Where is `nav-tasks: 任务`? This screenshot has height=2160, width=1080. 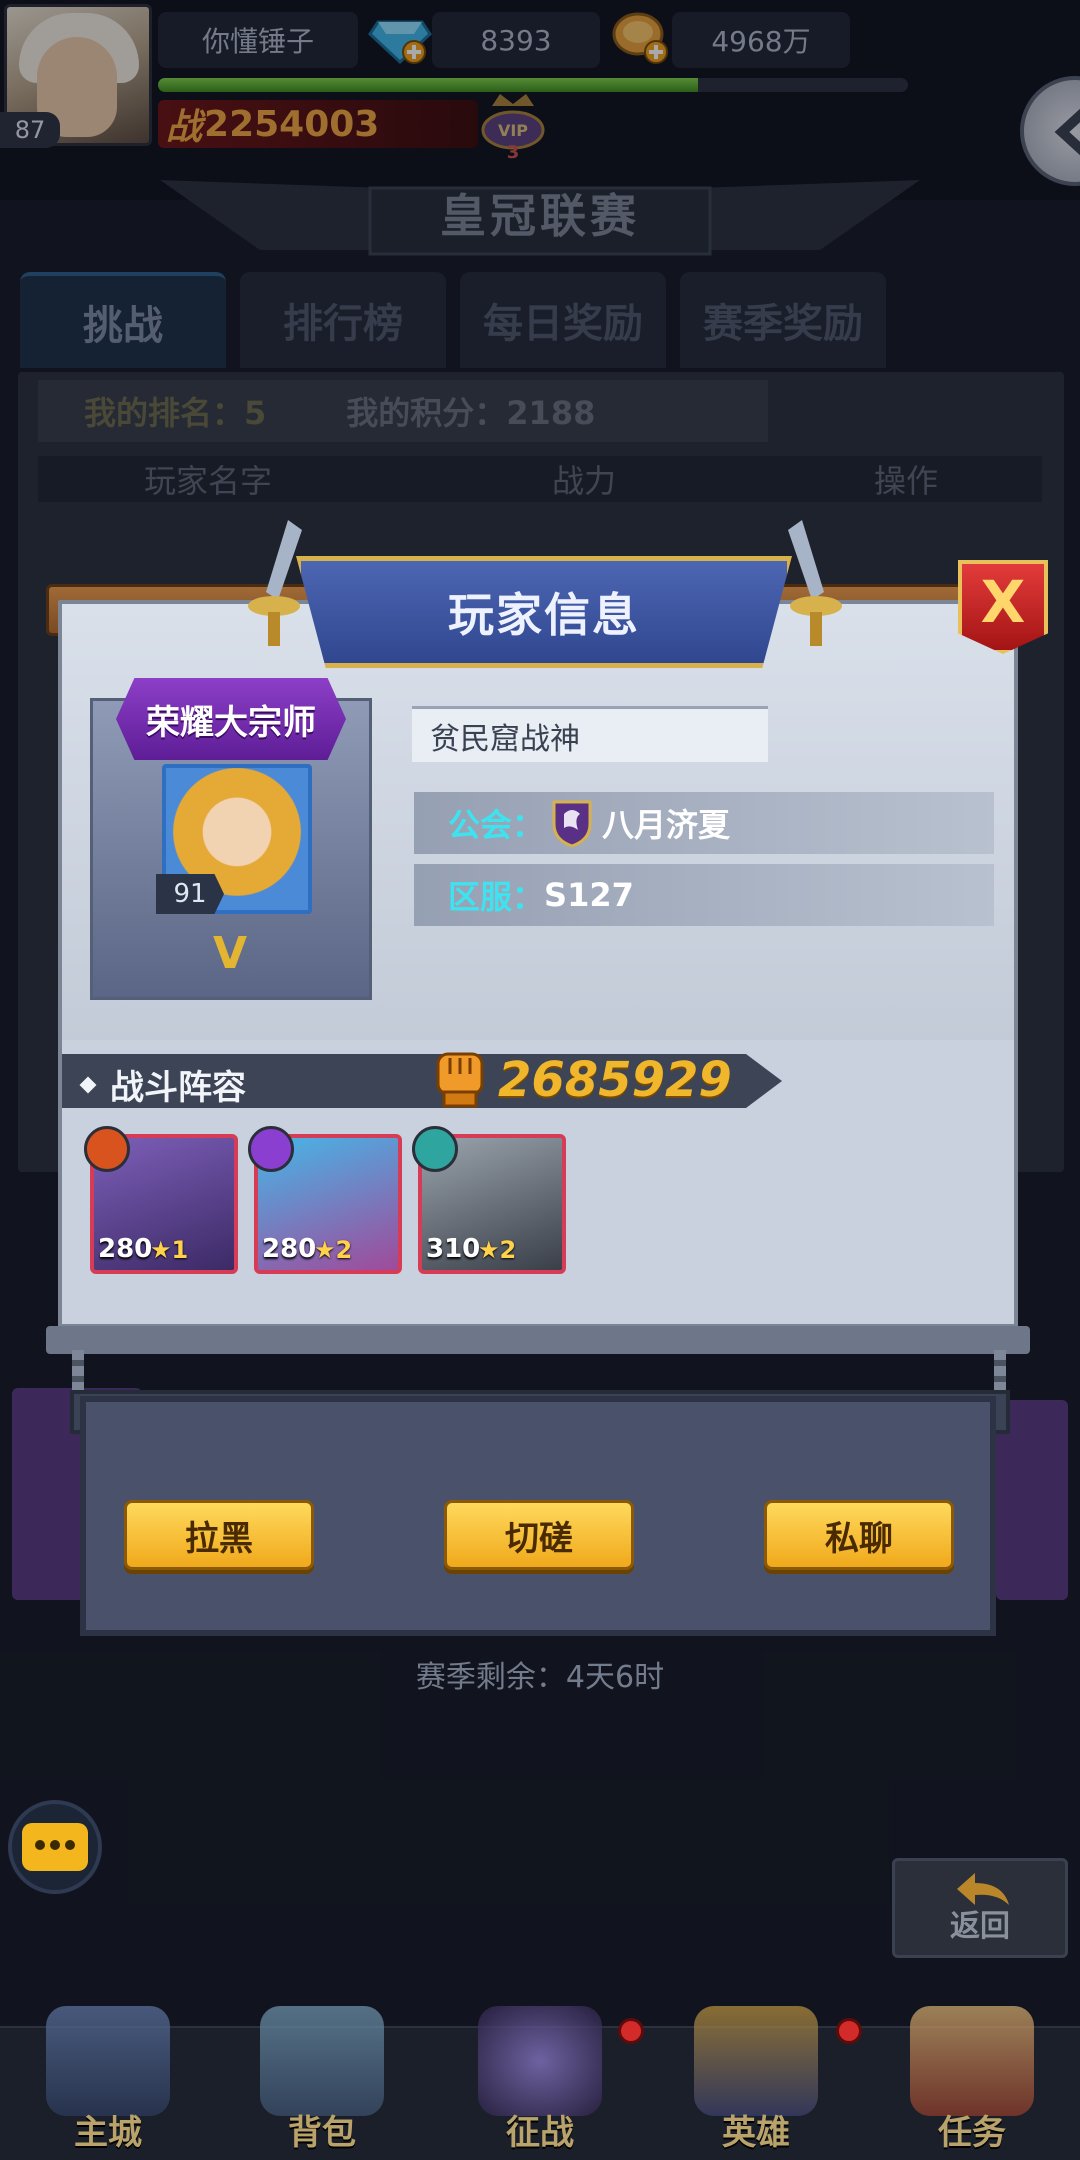 nav-tasks: 任务 is located at coordinates (972, 2080).